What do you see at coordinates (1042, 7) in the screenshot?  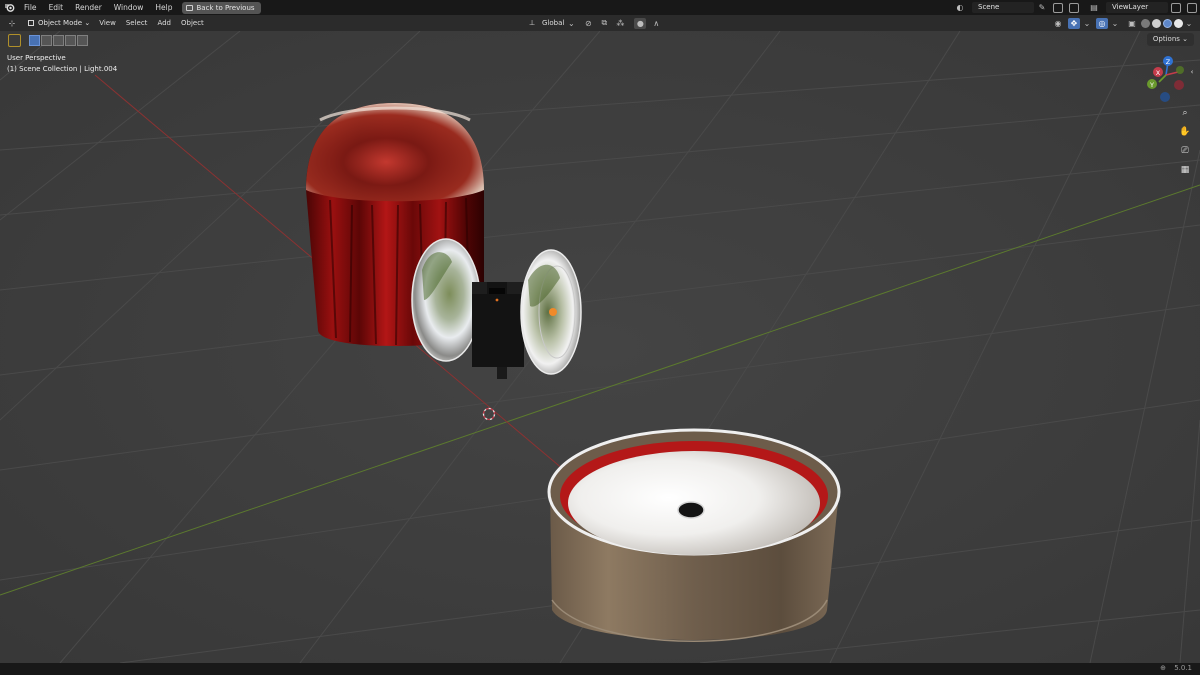 I see `pin-icon: ✎` at bounding box center [1042, 7].